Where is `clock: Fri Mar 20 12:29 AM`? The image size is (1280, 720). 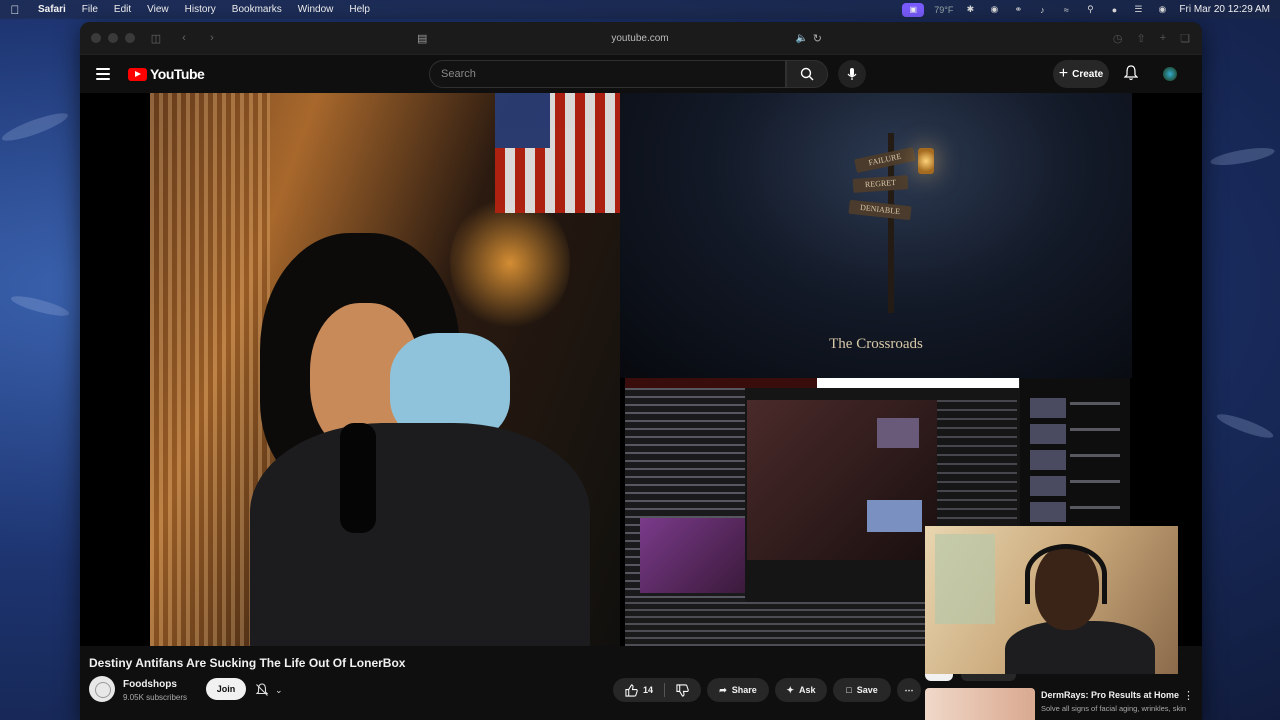 clock: Fri Mar 20 12:29 AM is located at coordinates (1224, 9).